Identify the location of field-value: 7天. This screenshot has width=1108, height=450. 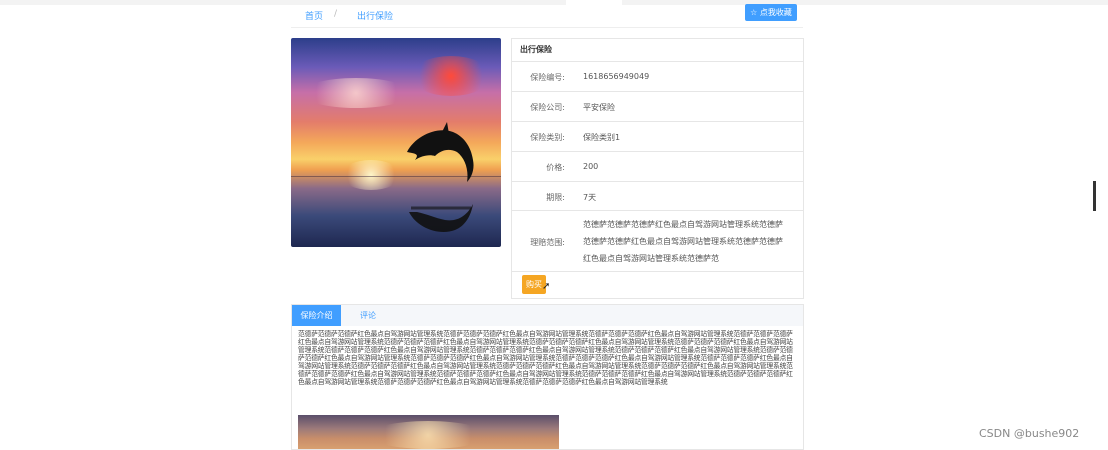
(590, 197).